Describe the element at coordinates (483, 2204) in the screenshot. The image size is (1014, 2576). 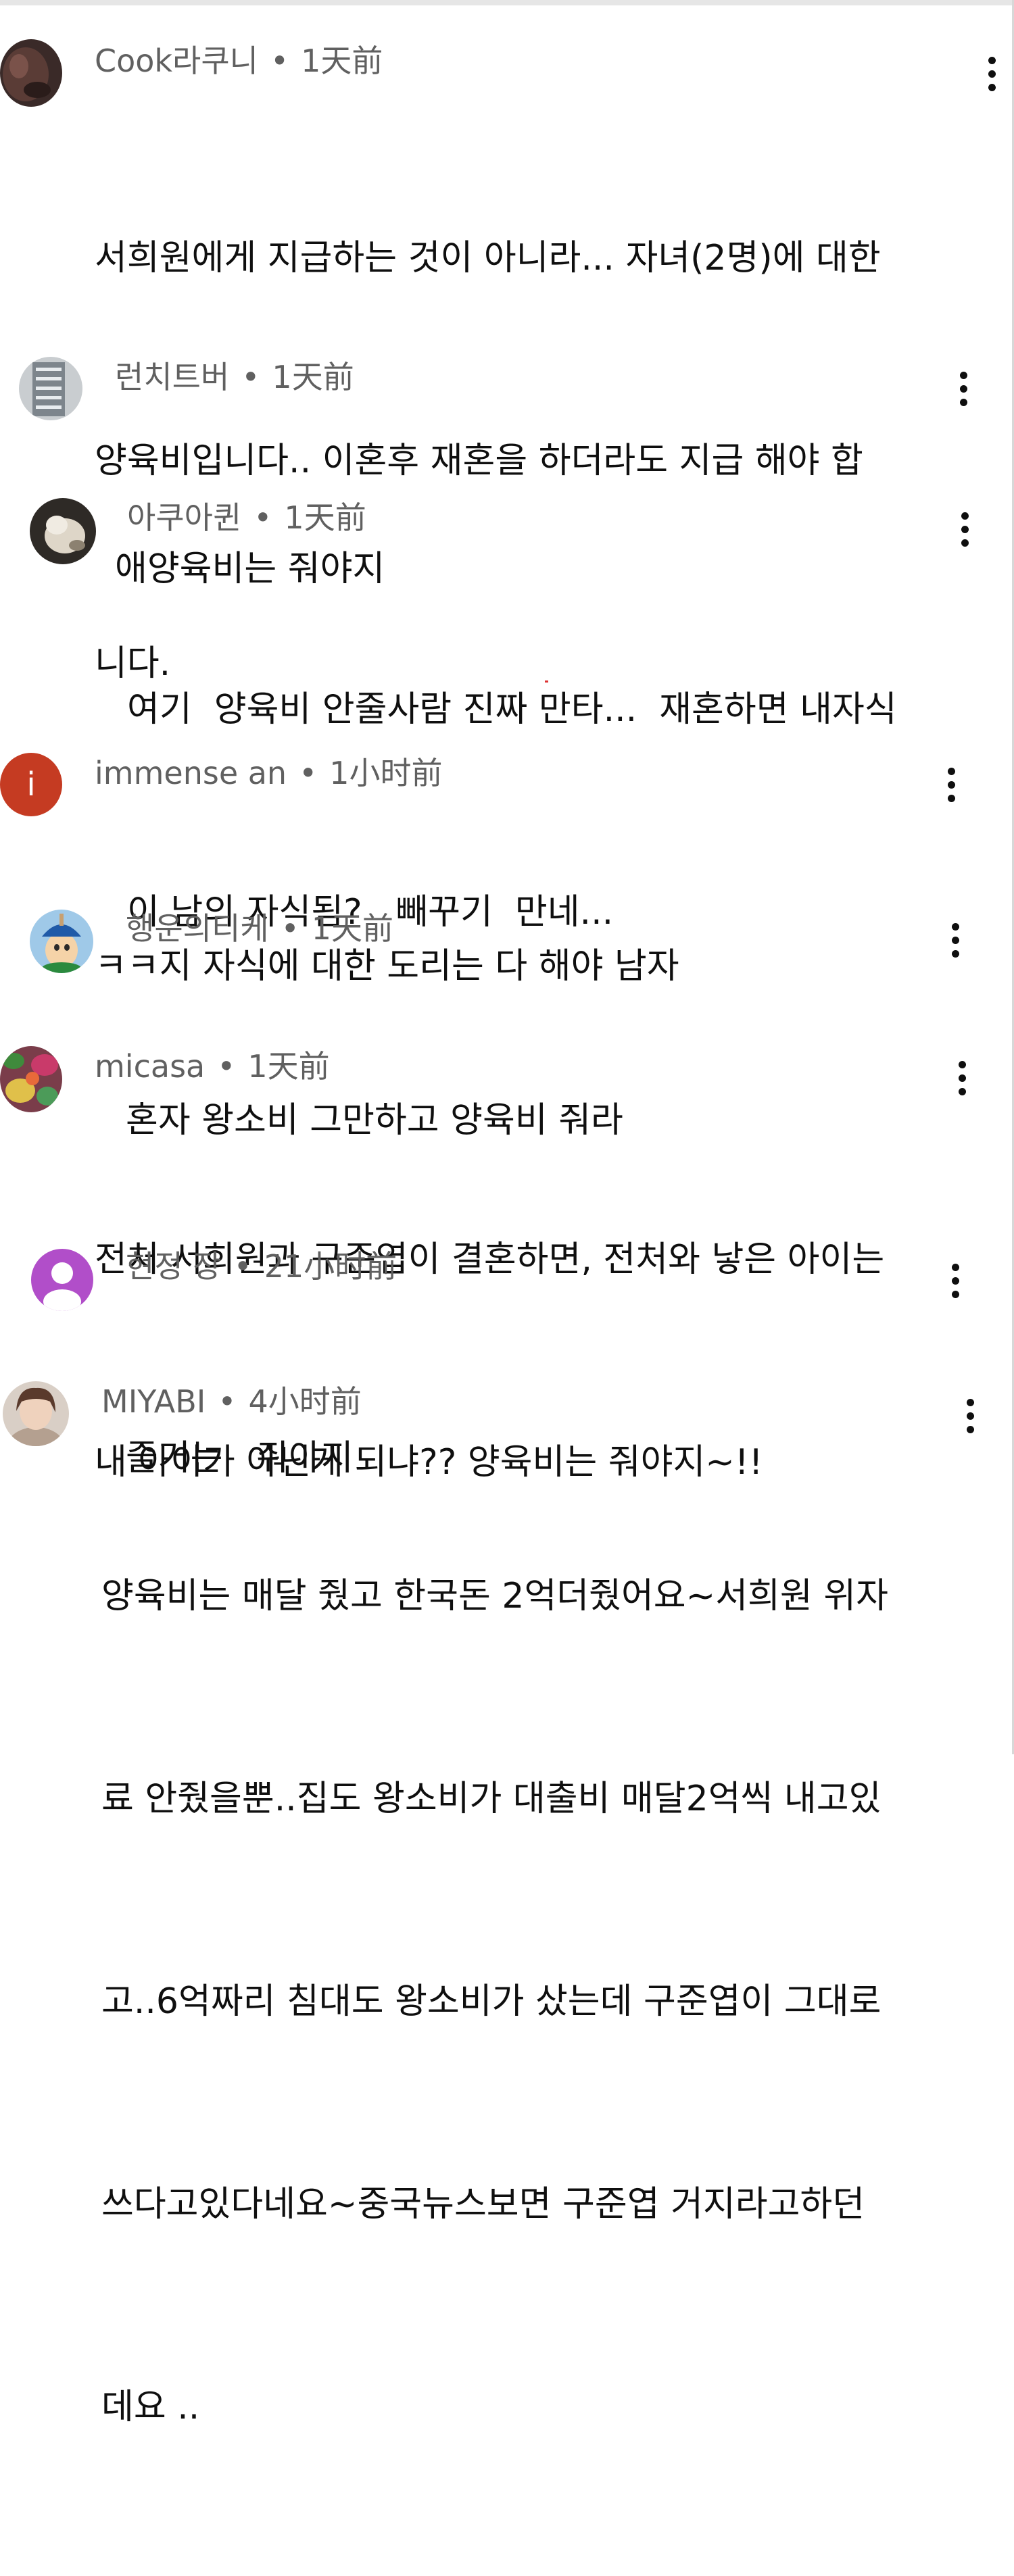
I see `comment-line: 쓰다고있다네요~중국뉴스보면 구준엽 거지라고하던` at that location.